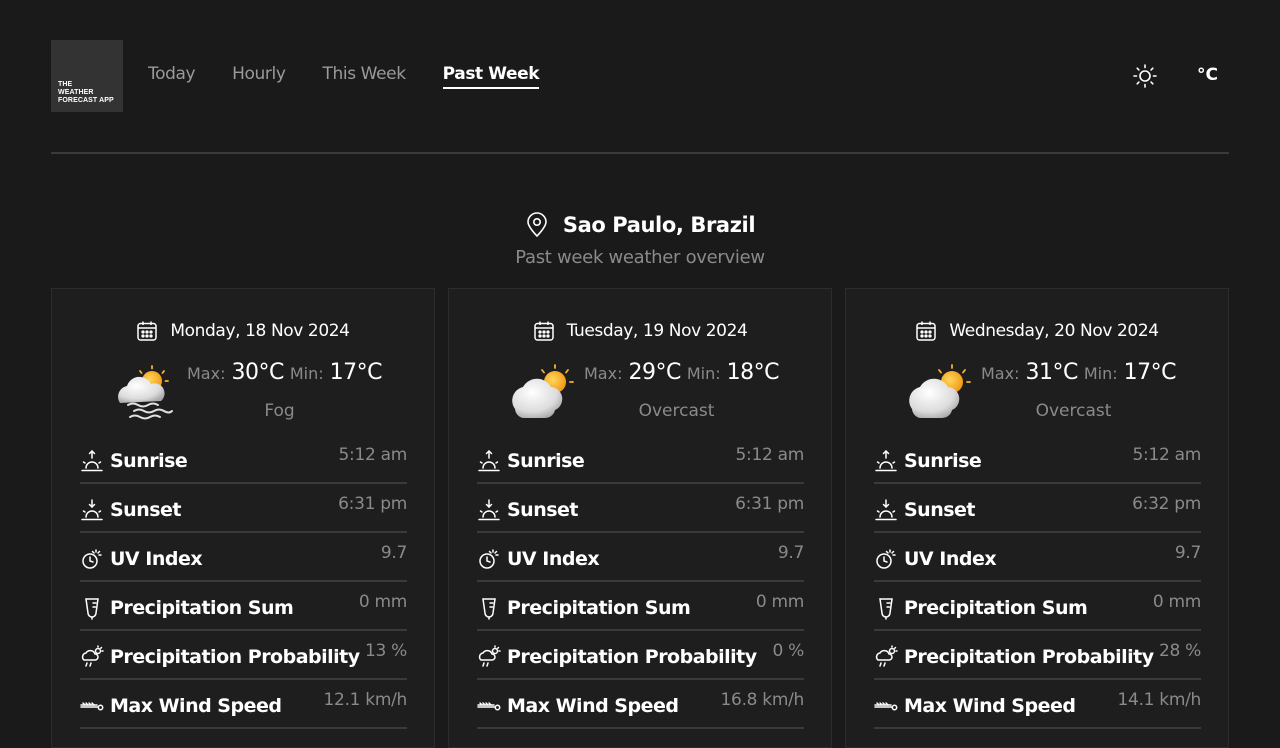  I want to click on metric-row: Max Wind Speed 16.8 km/h, so click(640, 704).